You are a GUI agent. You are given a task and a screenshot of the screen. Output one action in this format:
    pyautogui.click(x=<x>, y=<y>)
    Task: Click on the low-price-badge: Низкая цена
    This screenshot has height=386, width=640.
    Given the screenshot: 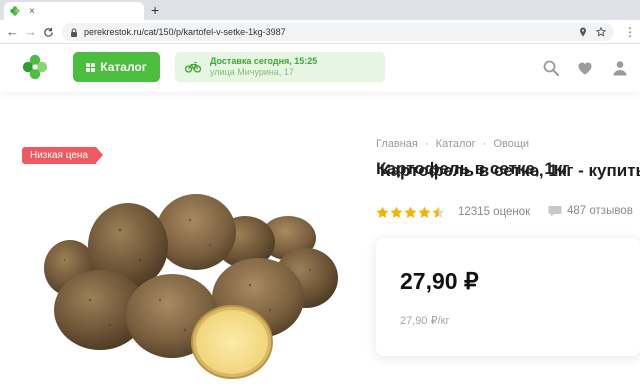 What is the action you would take?
    pyautogui.click(x=63, y=155)
    